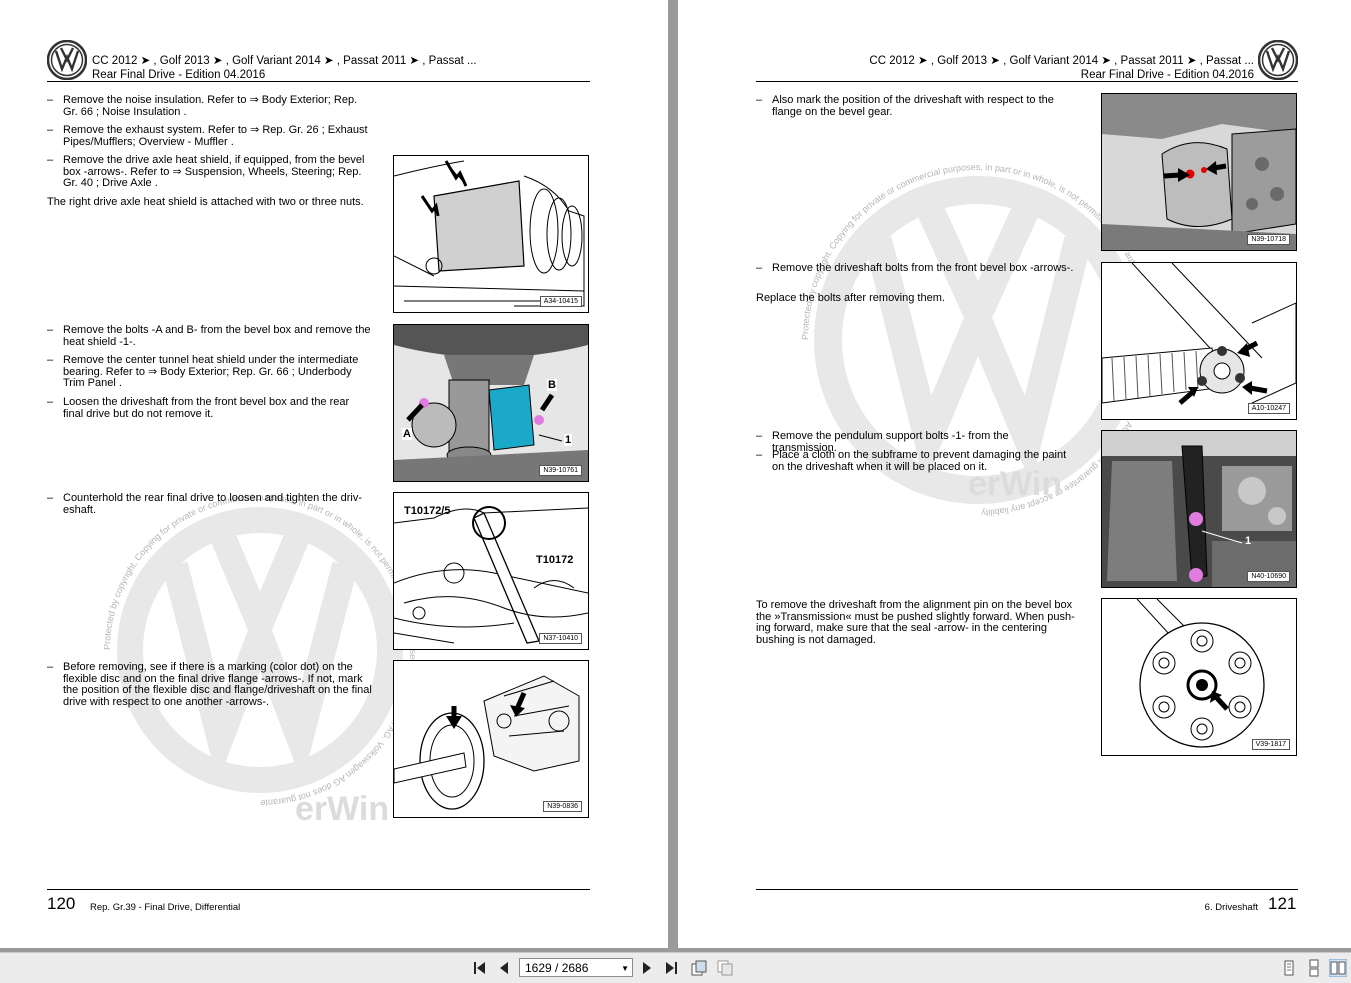 The width and height of the screenshot is (1351, 983). I want to click on chevron-down-icon: ▼, so click(625, 968).